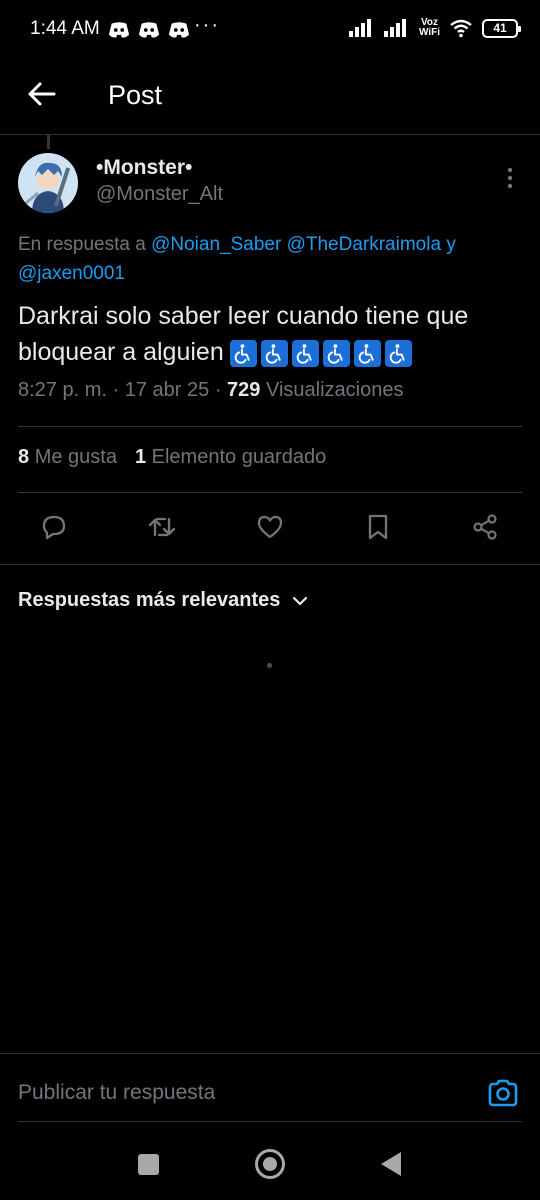 Image resolution: width=540 pixels, height=1200 pixels. I want to click on mention-link: @jaxen0001, so click(71, 273).